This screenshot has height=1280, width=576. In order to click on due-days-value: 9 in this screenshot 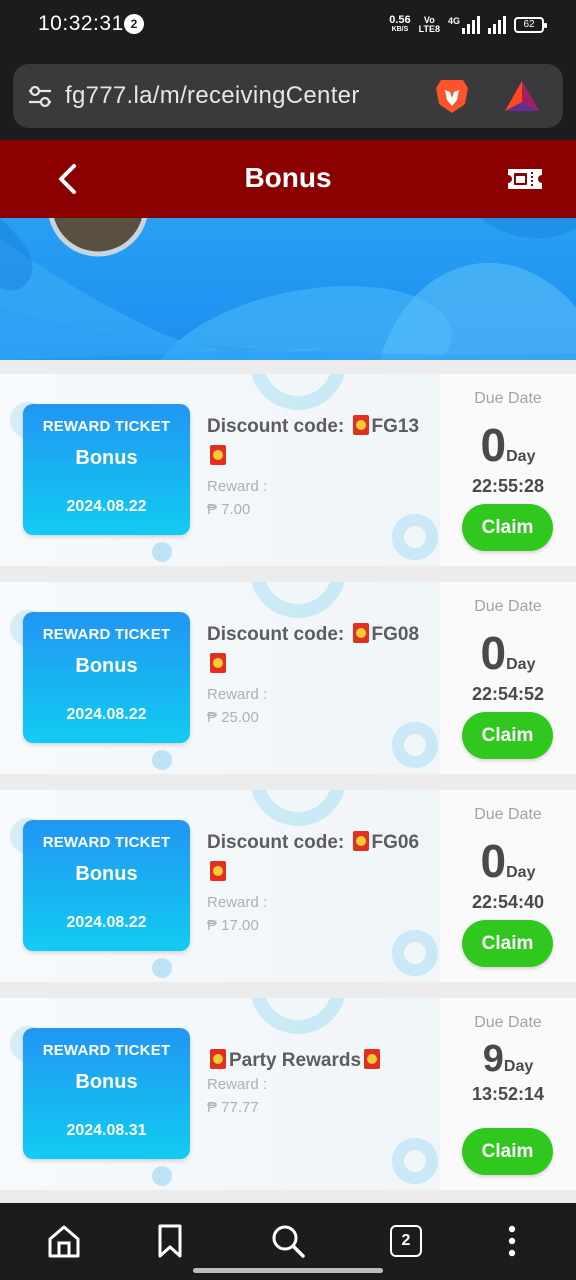, I will do `click(493, 1059)`.